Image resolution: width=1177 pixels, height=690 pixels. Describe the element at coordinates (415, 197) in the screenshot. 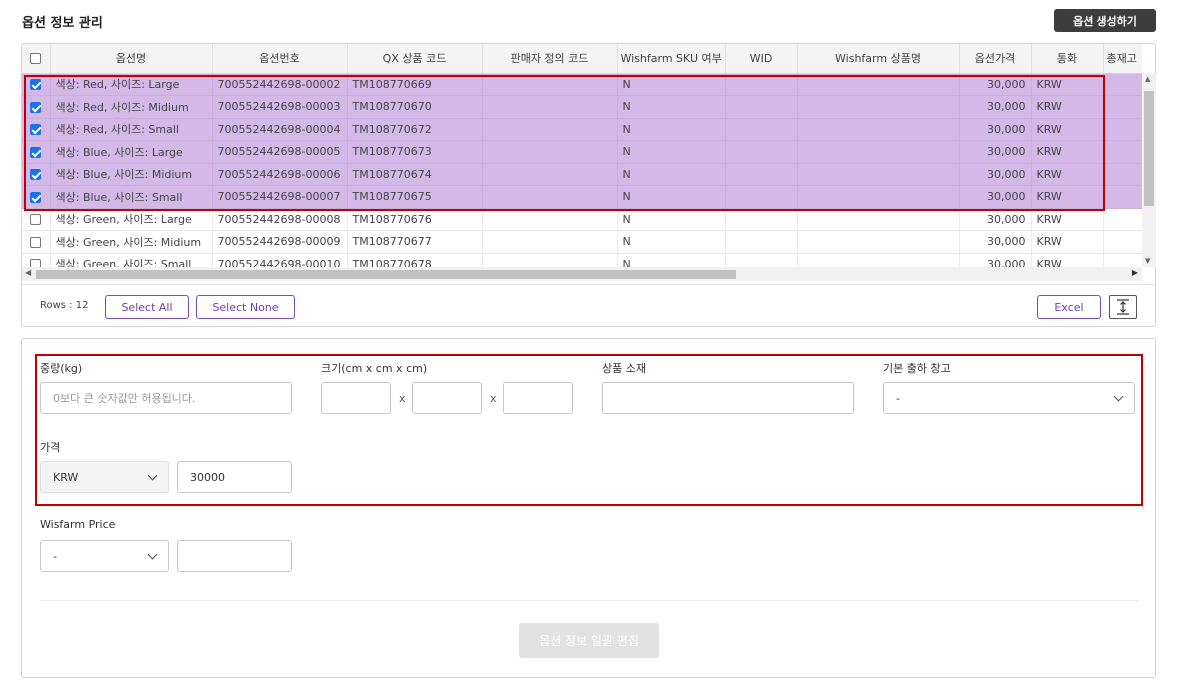

I see `cell-qx-code: TM108770675` at that location.